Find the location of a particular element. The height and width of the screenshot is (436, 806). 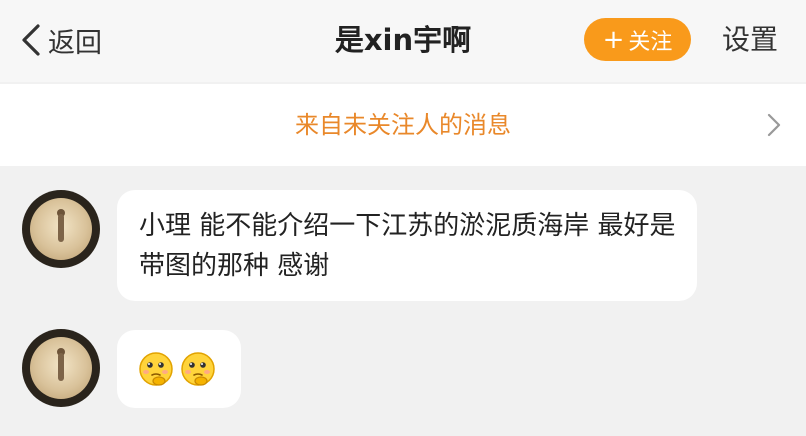

follow-button: + 关注 is located at coordinates (637, 39).